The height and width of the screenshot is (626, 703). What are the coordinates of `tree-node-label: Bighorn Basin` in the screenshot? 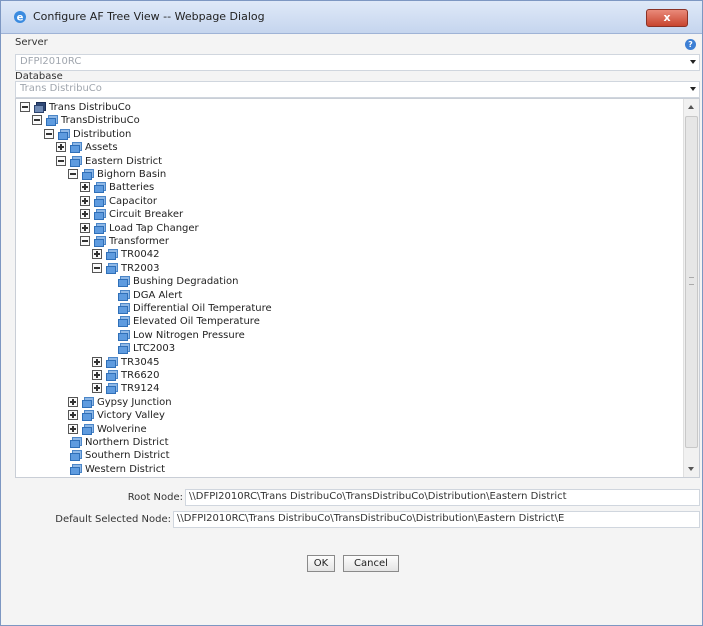 It's located at (131, 174).